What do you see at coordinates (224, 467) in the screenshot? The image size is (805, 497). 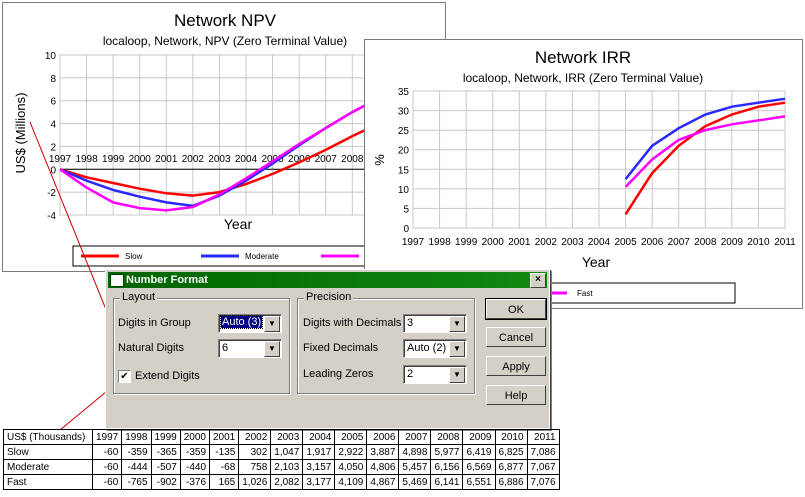 I see `table-cell: -68` at bounding box center [224, 467].